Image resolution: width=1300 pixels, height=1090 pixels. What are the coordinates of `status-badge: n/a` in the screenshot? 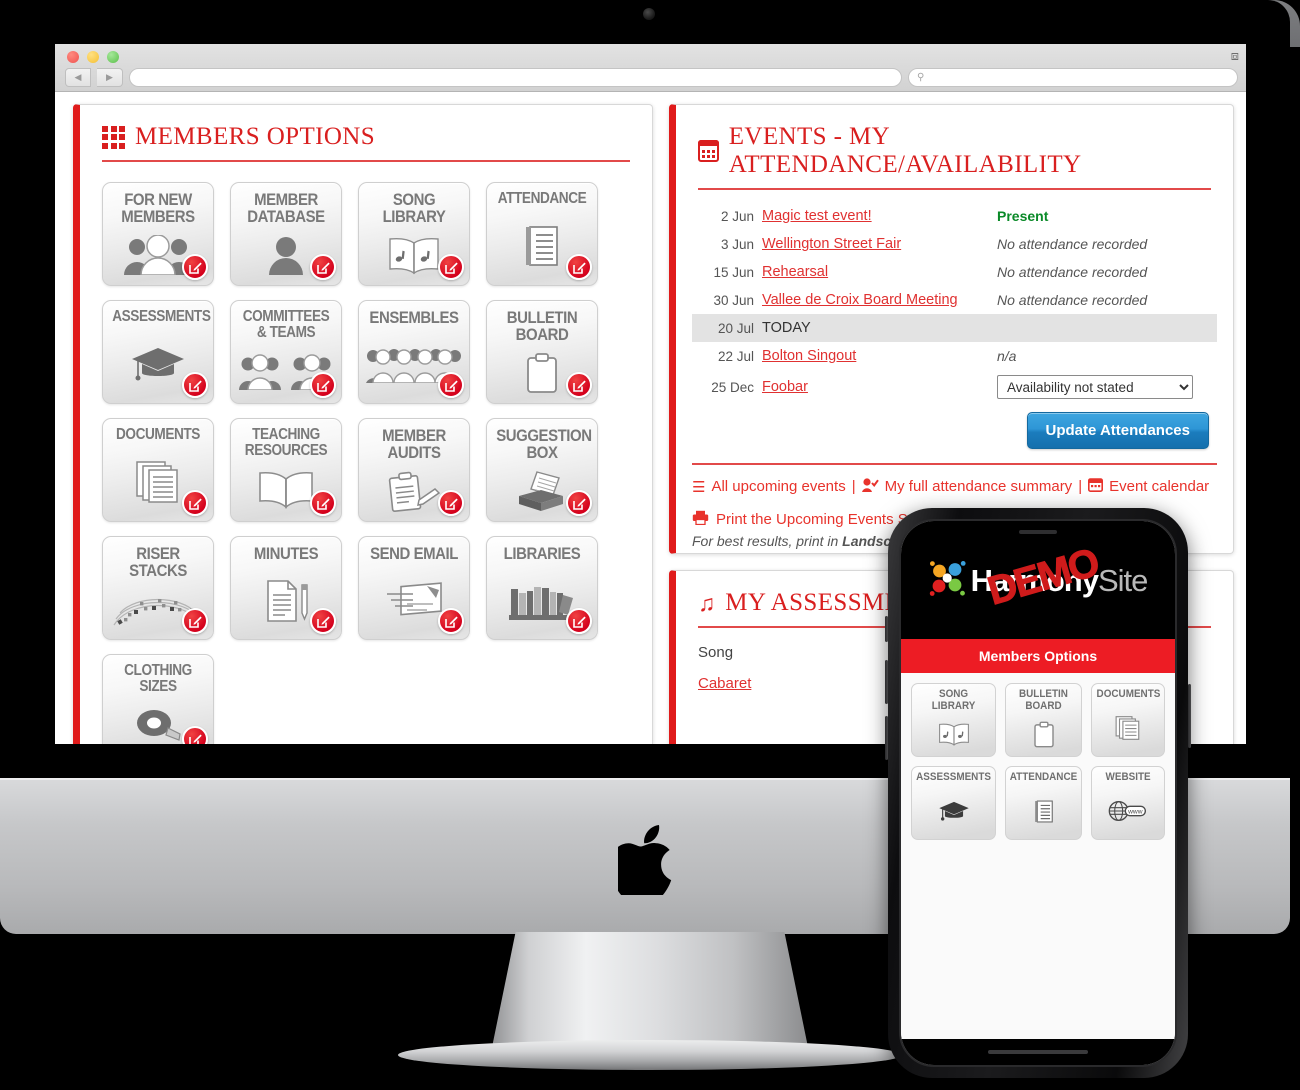 It's located at (1007, 356).